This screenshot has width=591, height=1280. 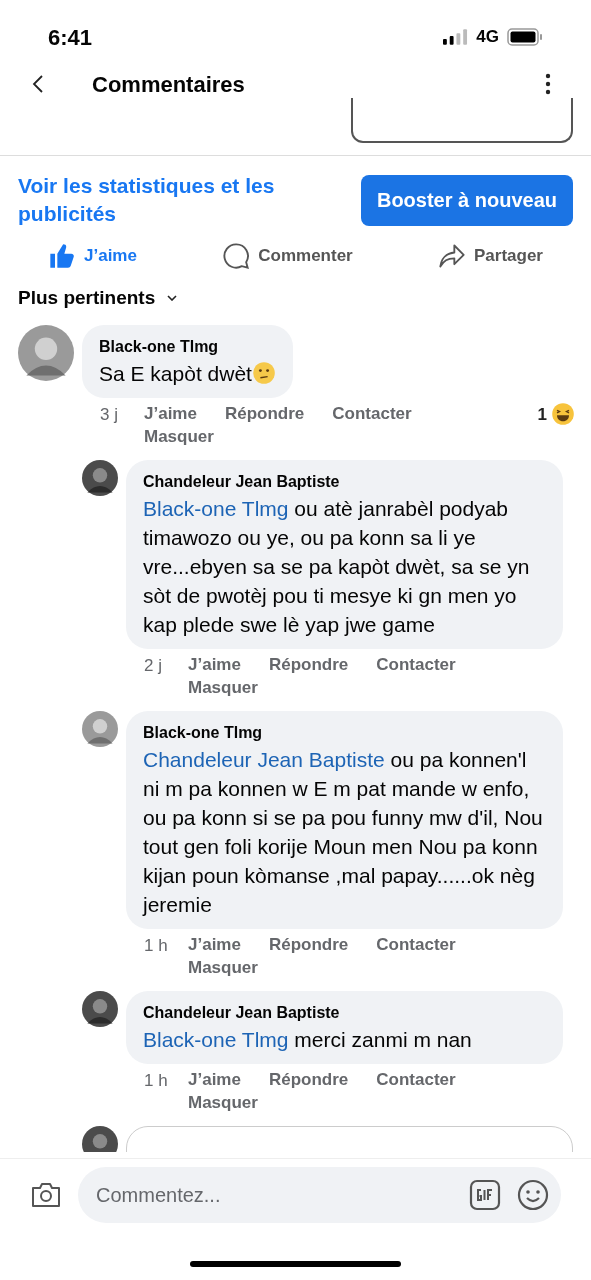 What do you see at coordinates (98, 298) in the screenshot?
I see `sort-dropdown: Plus pertinents` at bounding box center [98, 298].